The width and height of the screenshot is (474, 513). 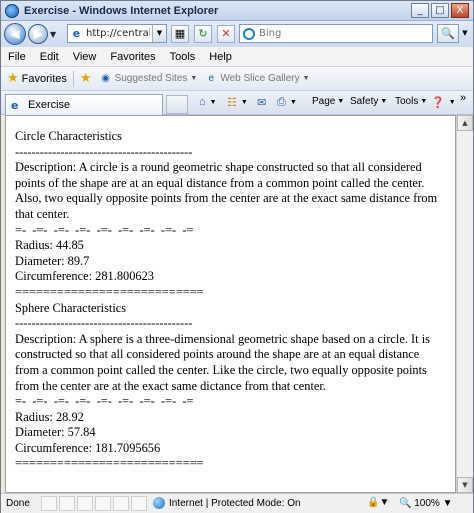 What do you see at coordinates (85, 276) in the screenshot?
I see `circle-circumference: Circumference: 281.800623` at bounding box center [85, 276].